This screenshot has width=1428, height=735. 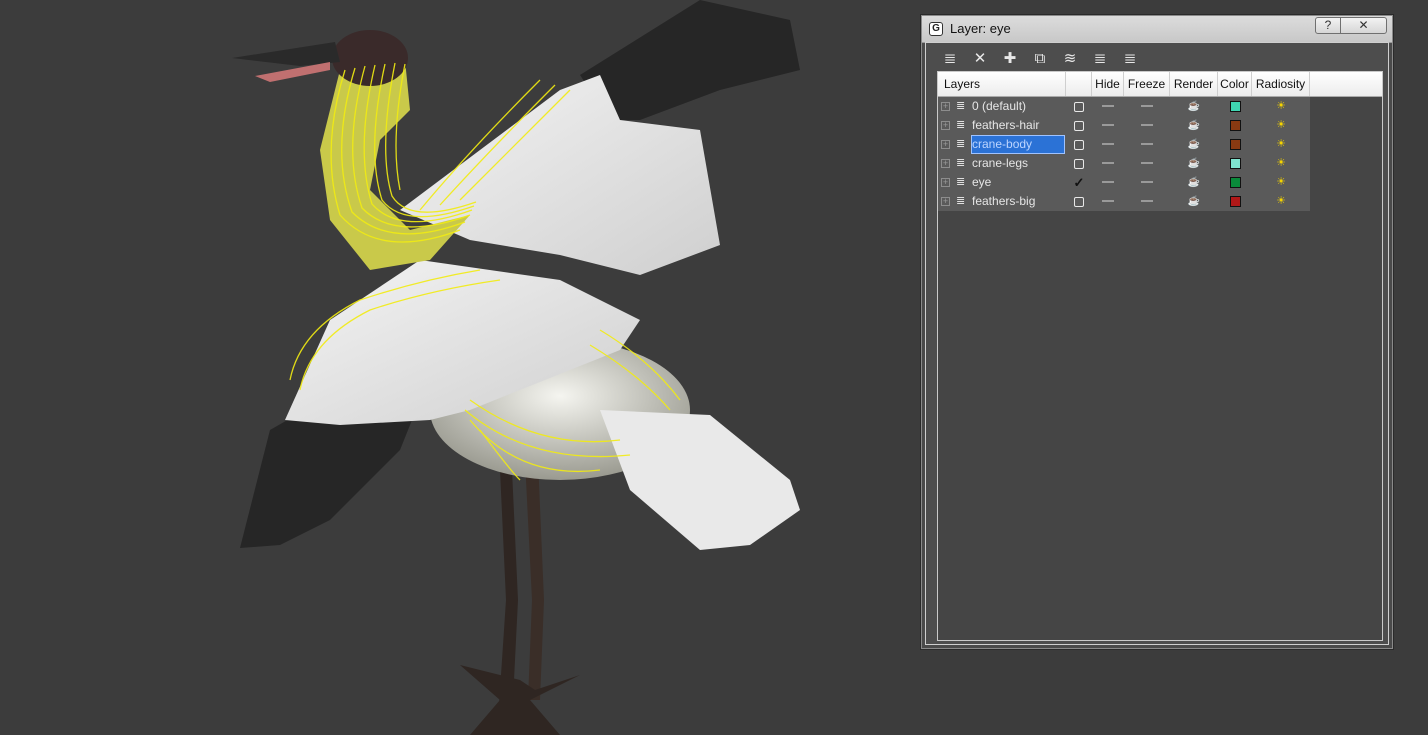 What do you see at coordinates (1018, 106) in the screenshot?
I see `layer-name: 0 (default)` at bounding box center [1018, 106].